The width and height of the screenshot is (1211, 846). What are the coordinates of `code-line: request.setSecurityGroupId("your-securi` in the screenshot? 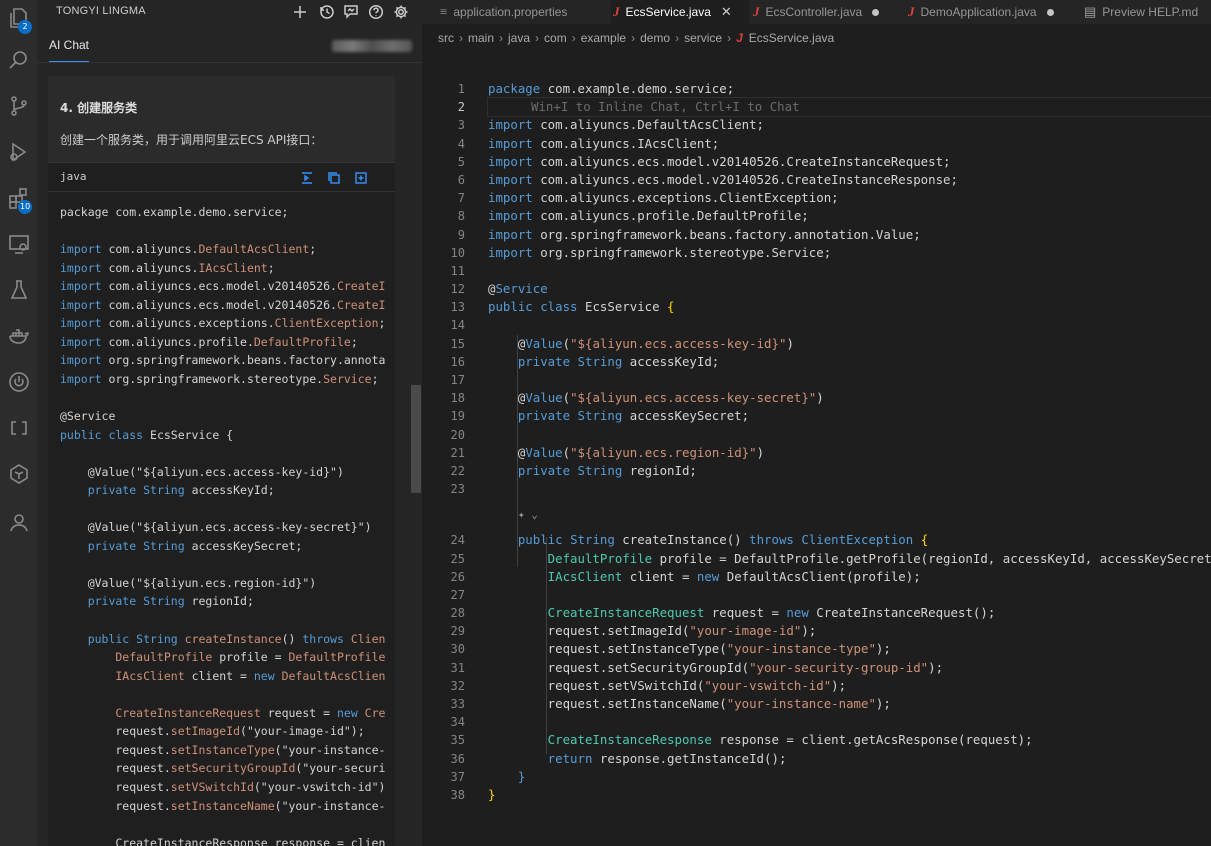 It's located at (223, 768).